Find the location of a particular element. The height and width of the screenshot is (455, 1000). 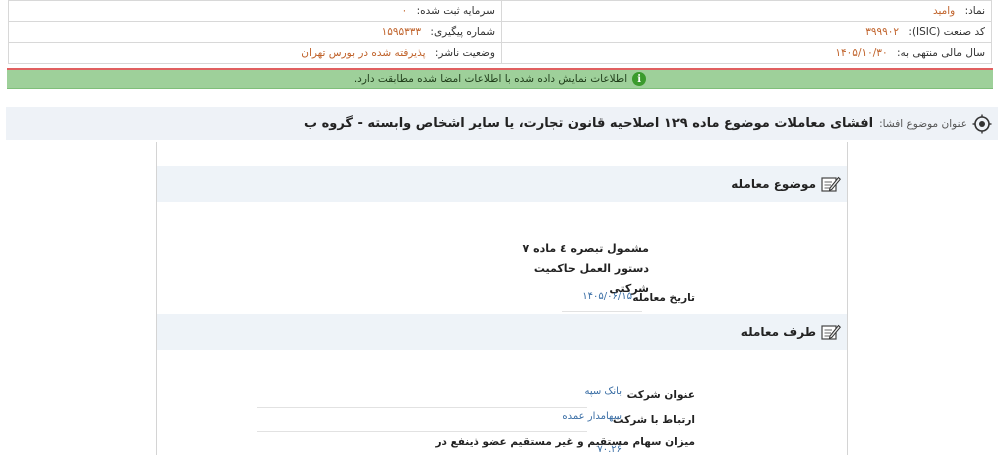

date-underline is located at coordinates (602, 311).